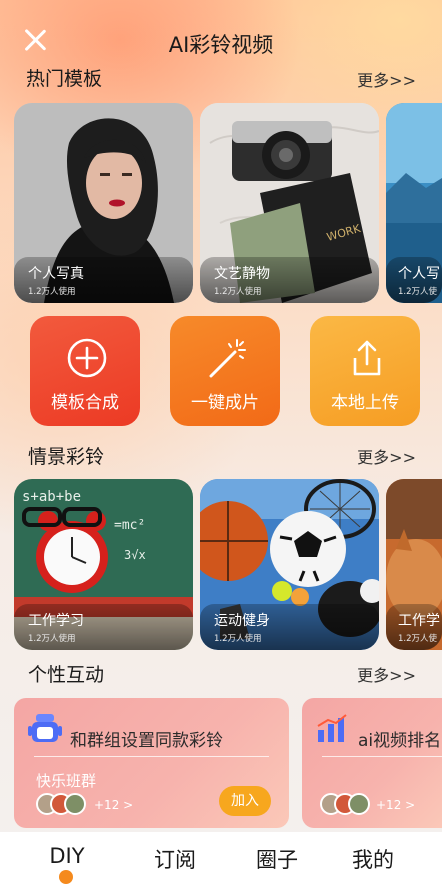  Describe the element at coordinates (414, 203) in the screenshot. I see `template-card: 个人写 1.2万人使` at that location.